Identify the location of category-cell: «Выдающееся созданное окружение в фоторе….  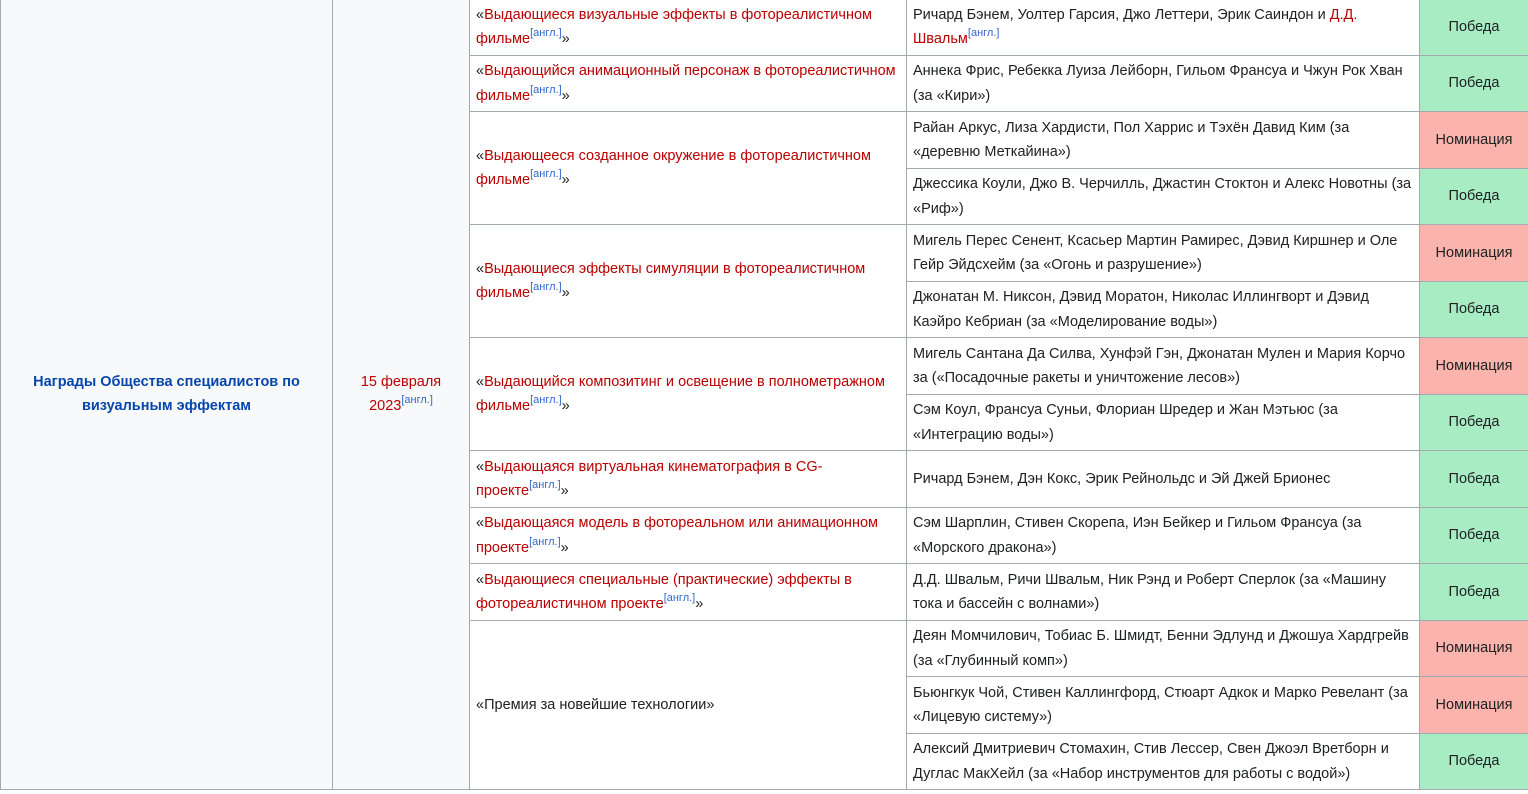
(688, 168).